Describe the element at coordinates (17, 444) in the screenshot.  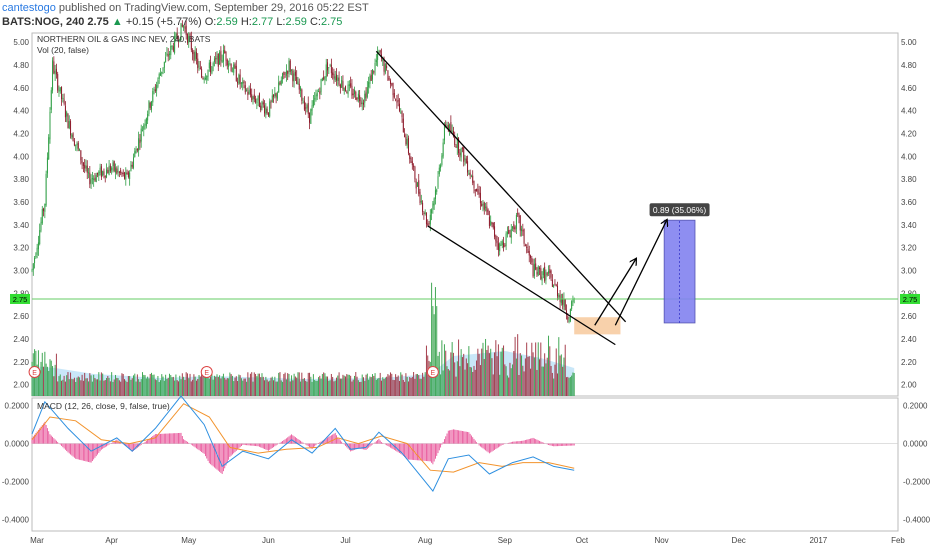
I see `macd-axis-tick-left: 0.0000` at that location.